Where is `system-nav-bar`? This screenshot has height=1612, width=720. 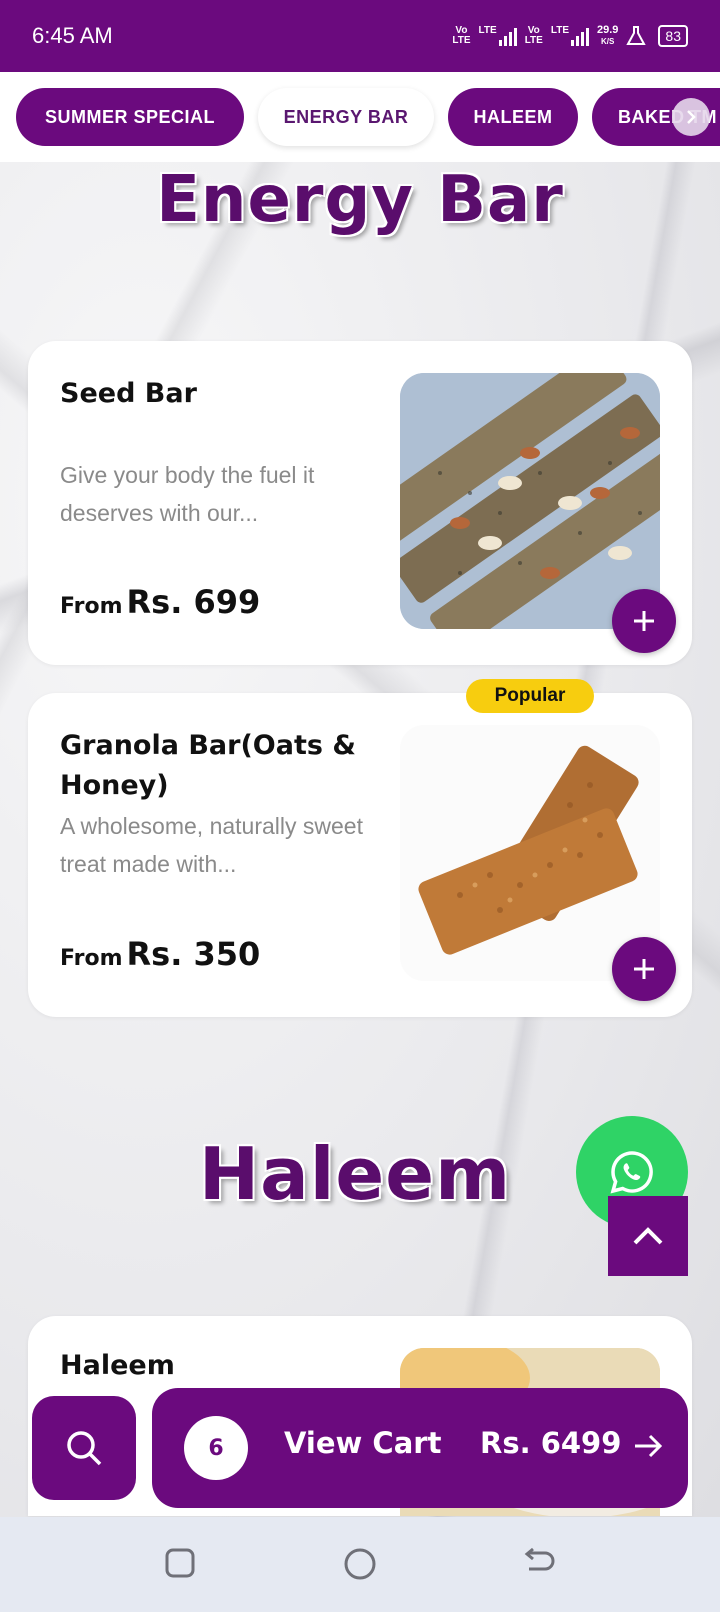
system-nav-bar is located at coordinates (360, 1564).